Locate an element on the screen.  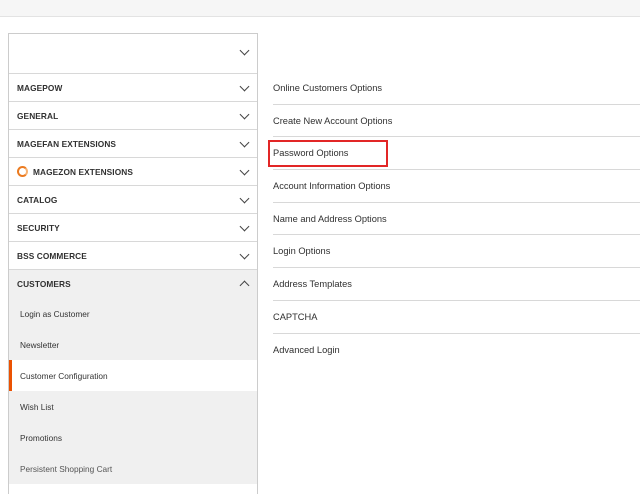
scope-switcher is located at coordinates (133, 54).